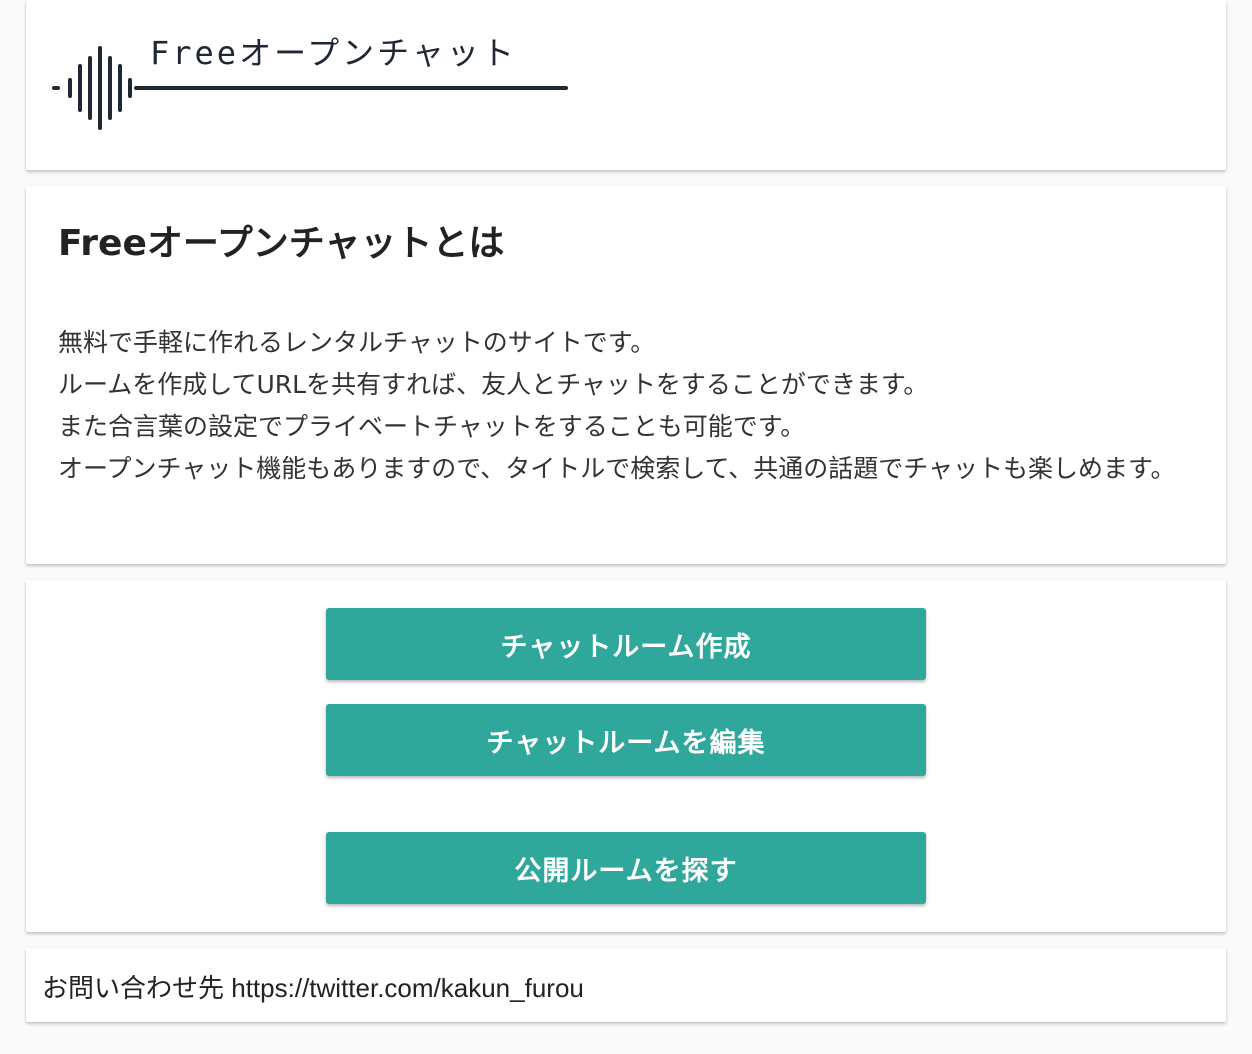  I want to click on about-line: また合言葉の設定でプライベートチャットをすることも可能です。, so click(432, 426).